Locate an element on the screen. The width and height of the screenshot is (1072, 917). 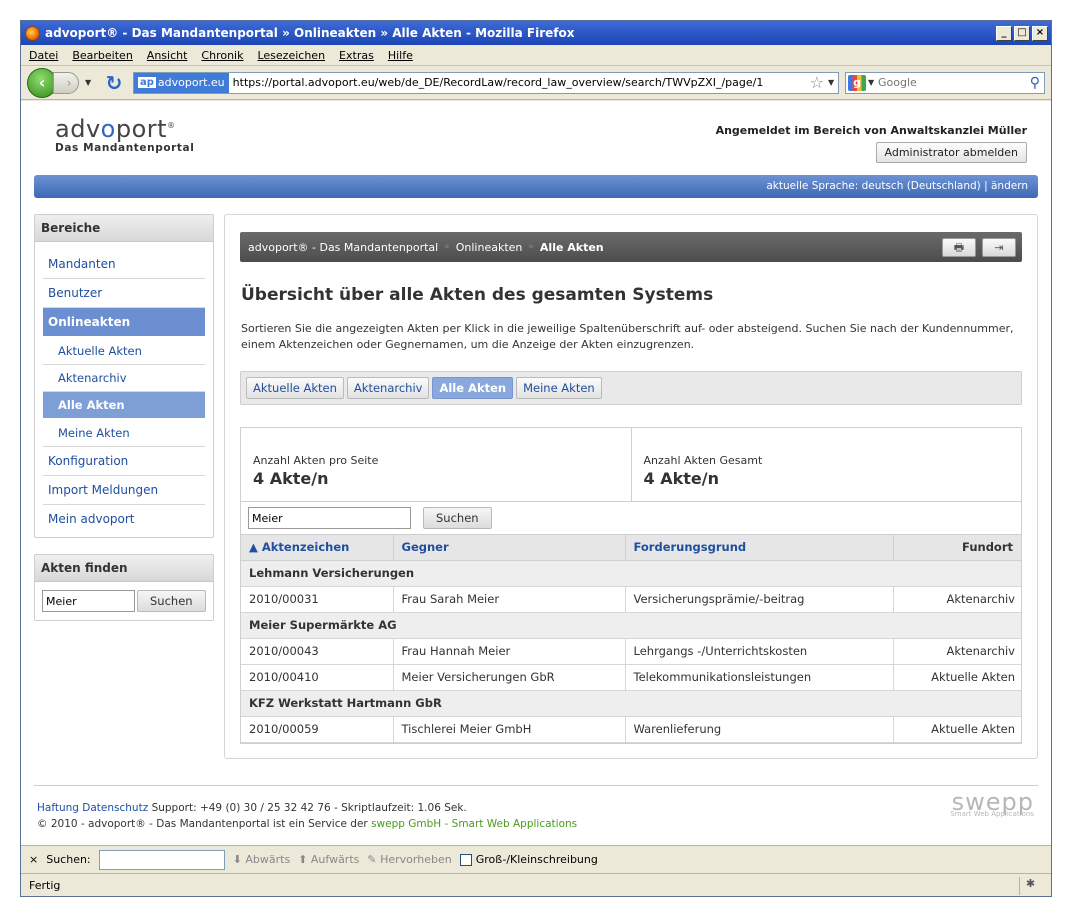
maximize-button: □ is located at coordinates (1022, 33).